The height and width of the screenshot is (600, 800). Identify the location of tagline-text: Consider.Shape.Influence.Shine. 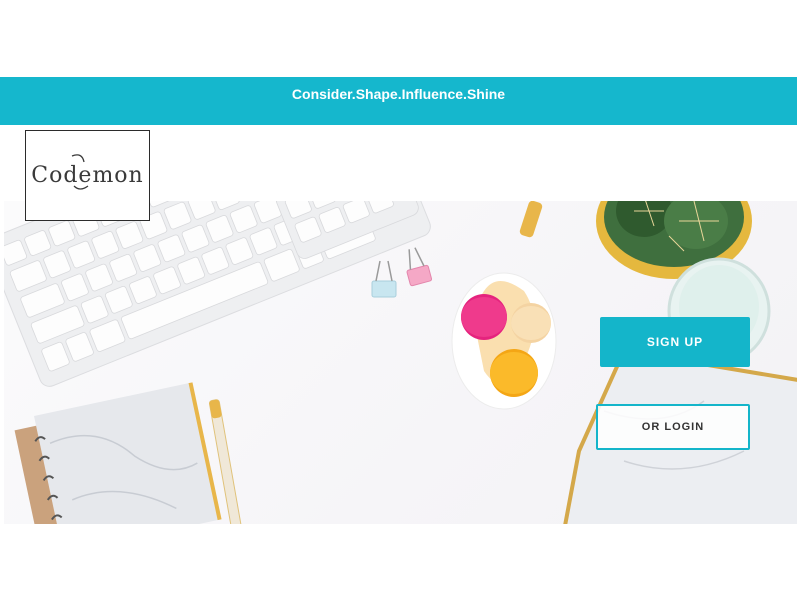
(398, 94).